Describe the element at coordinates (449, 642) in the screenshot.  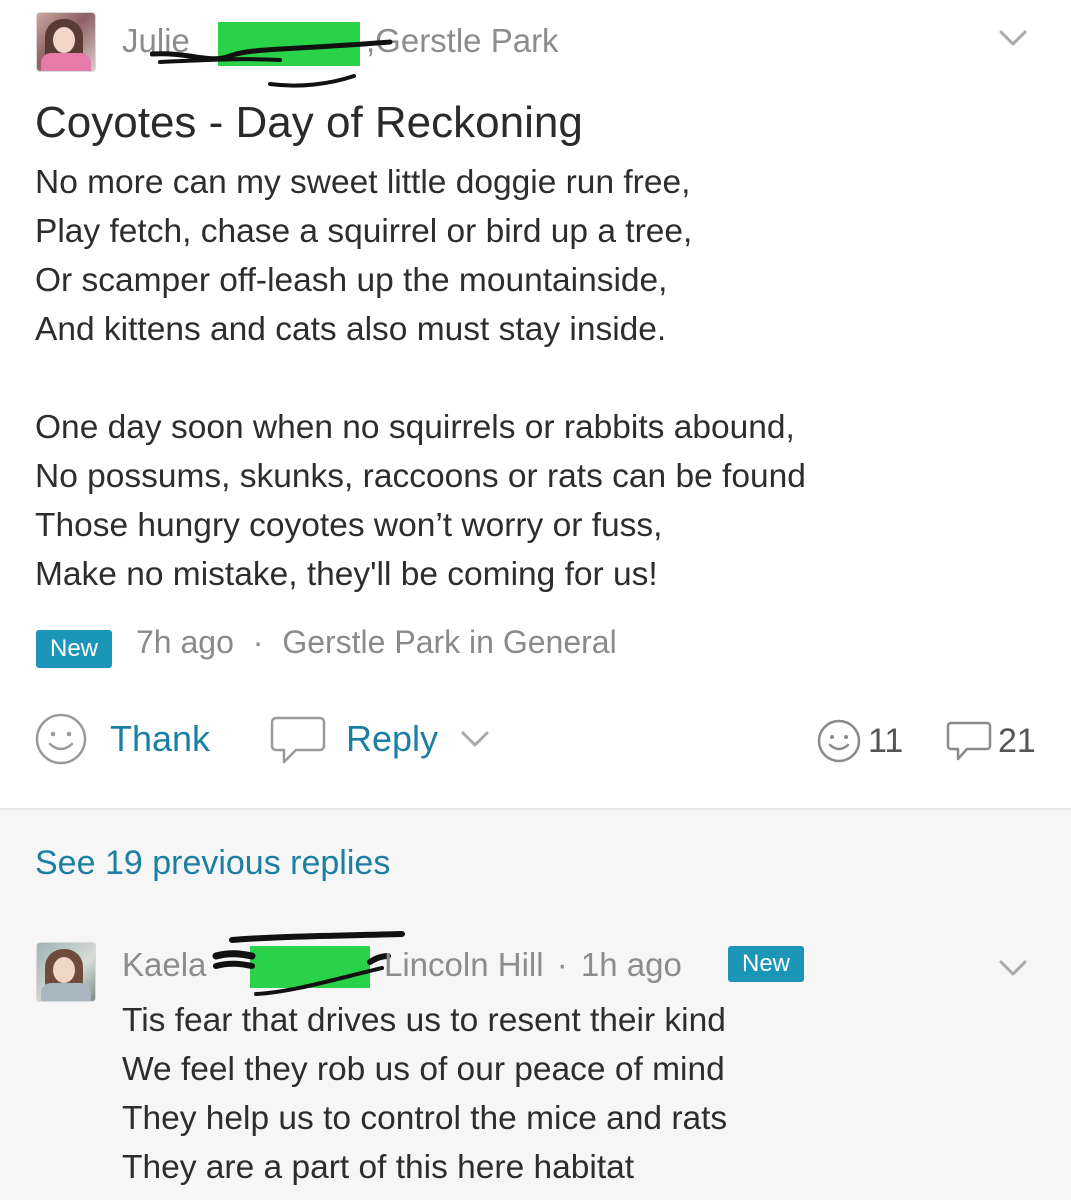
I see `post-location: Gerstle Park in General` at that location.